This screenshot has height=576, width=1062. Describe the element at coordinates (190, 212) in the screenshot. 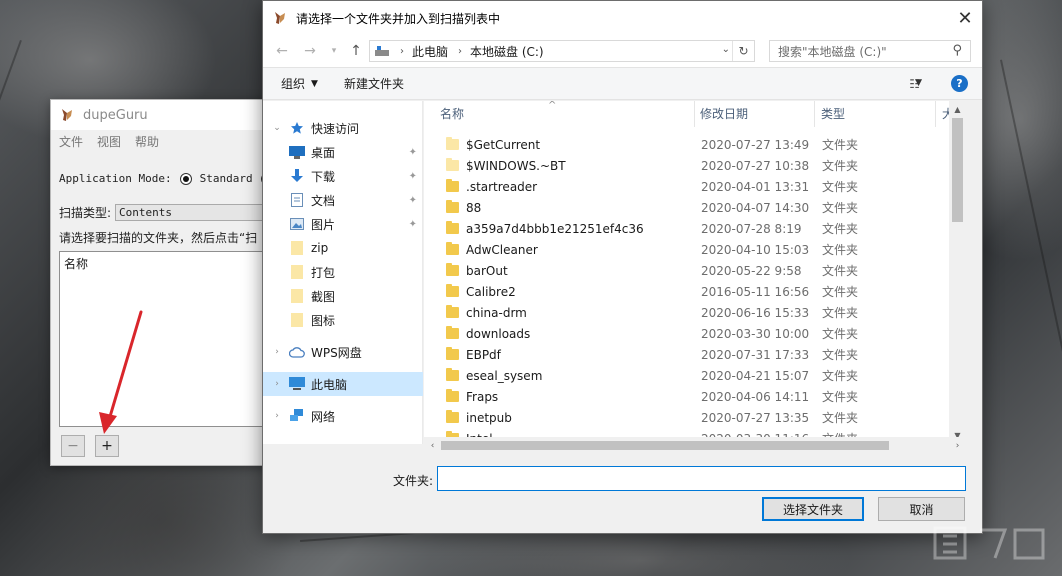

I see `scan-type-select: Contents` at that location.